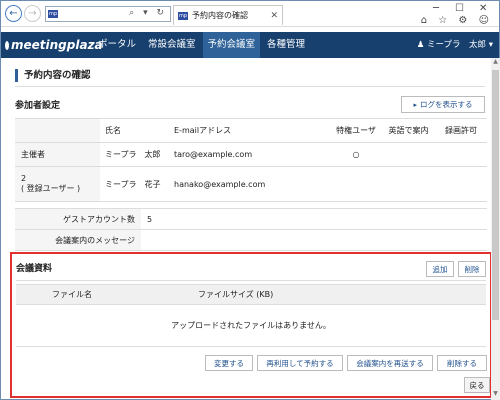  Describe the element at coordinates (108, 14) in the screenshot. I see `address-bar: mp ⌕ ▾ ↻` at that location.